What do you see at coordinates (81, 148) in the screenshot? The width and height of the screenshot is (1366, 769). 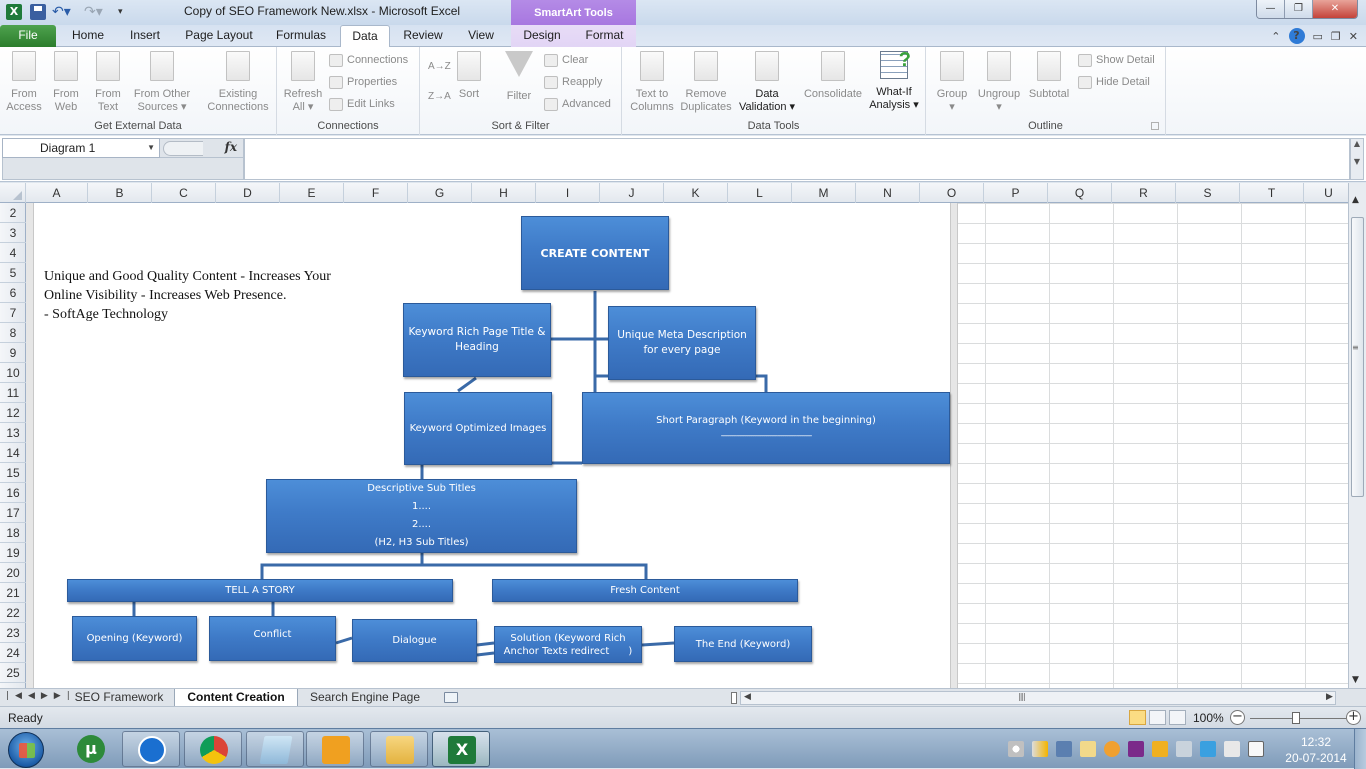 I see `name-box: Diagram 1 ▼` at bounding box center [81, 148].